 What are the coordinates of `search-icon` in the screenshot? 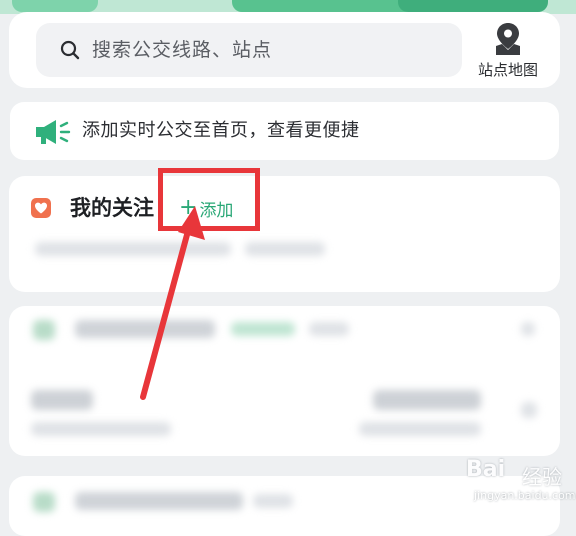 It's located at (70, 50).